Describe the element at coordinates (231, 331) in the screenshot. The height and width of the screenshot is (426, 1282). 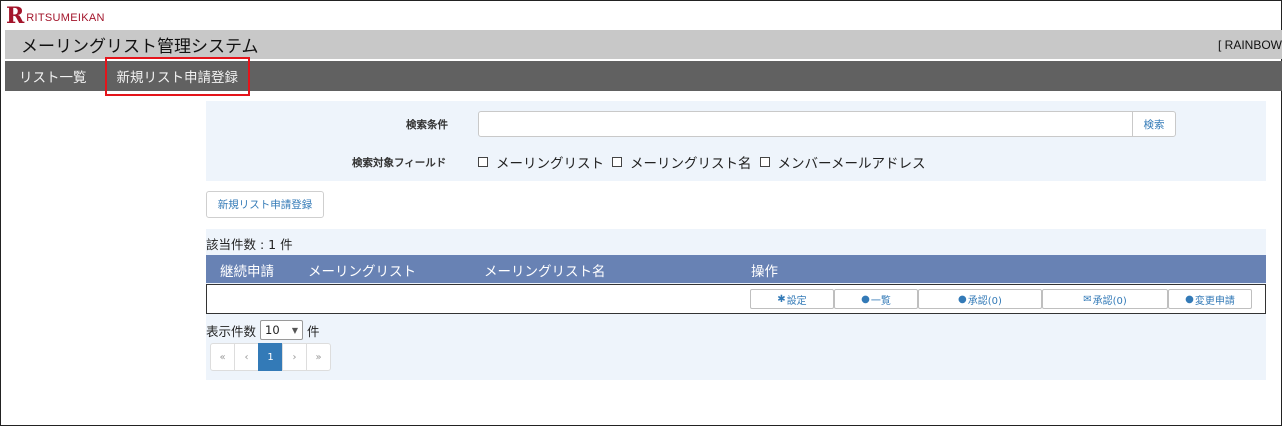
I see `display-count-label: 表示件数` at that location.